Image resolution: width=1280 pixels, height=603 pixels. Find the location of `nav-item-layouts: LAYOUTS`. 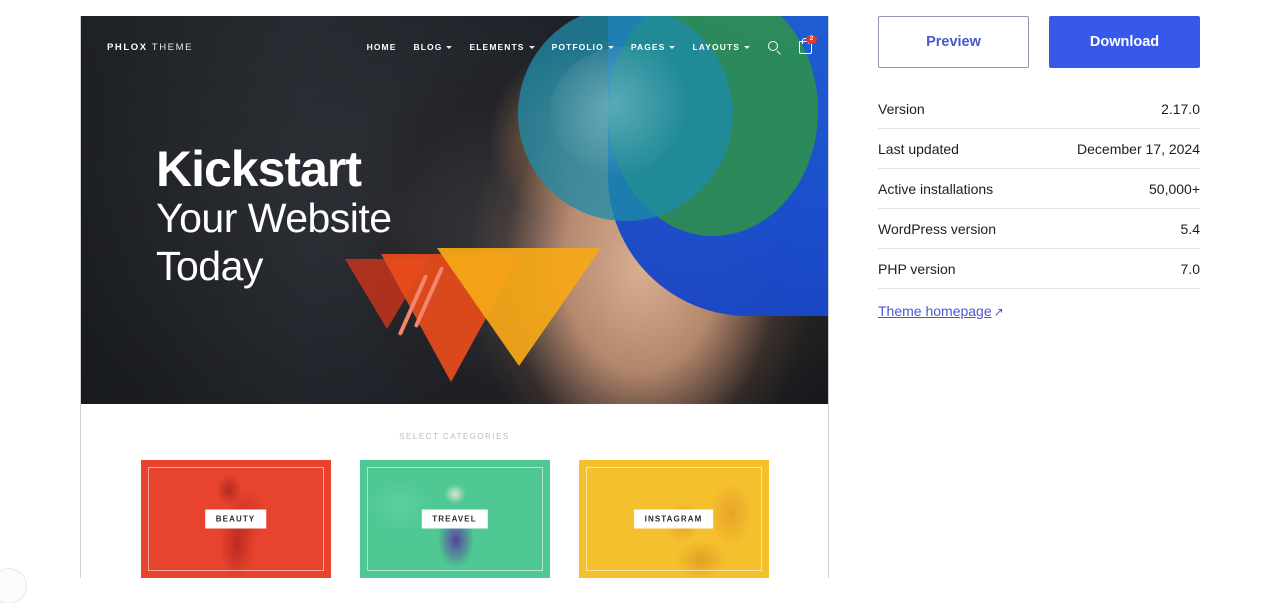

nav-item-layouts: LAYOUTS is located at coordinates (721, 47).